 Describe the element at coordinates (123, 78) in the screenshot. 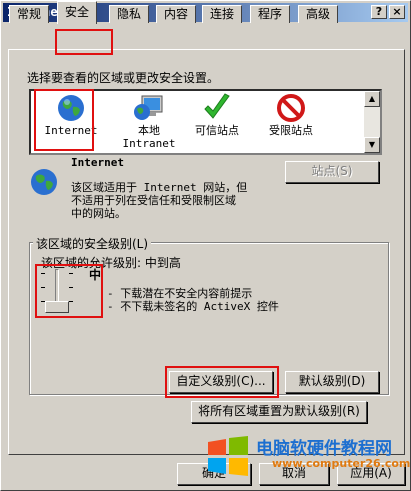

I see `zone-instruction: 选择要查看的区域或更改安全设置。` at that location.